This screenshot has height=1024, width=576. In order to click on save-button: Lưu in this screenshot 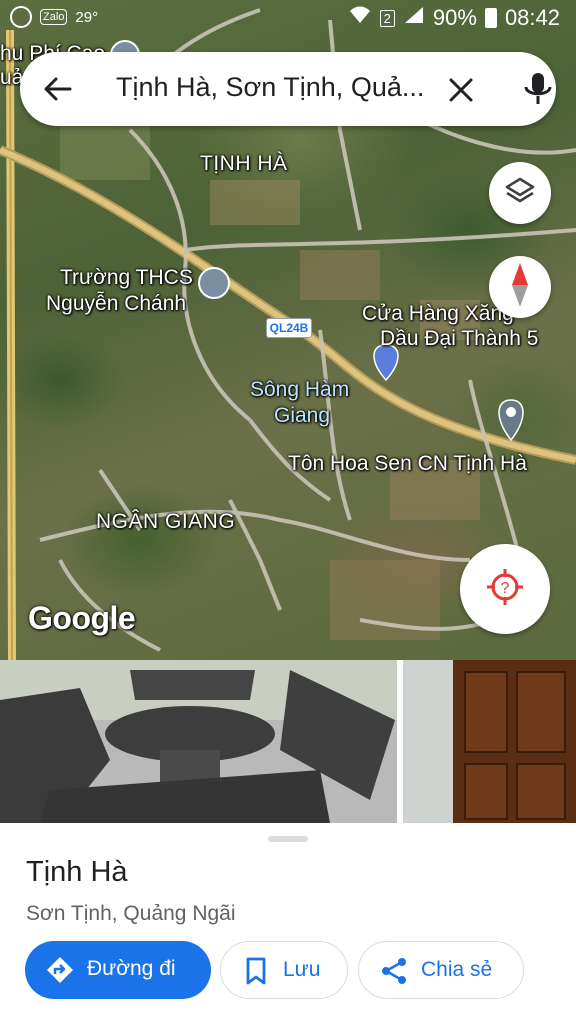, I will do `click(284, 970)`.